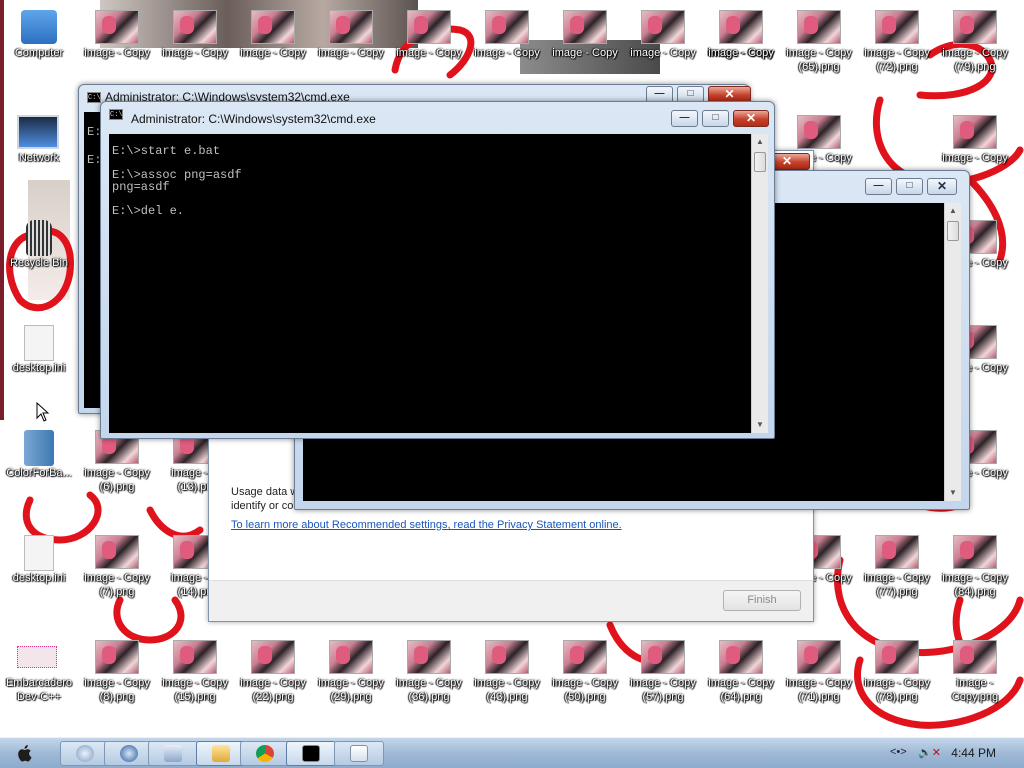 Image resolution: width=1024 pixels, height=768 pixels. What do you see at coordinates (39, 252) in the screenshot?
I see `desktop-icon: Recycle Bin` at bounding box center [39, 252].